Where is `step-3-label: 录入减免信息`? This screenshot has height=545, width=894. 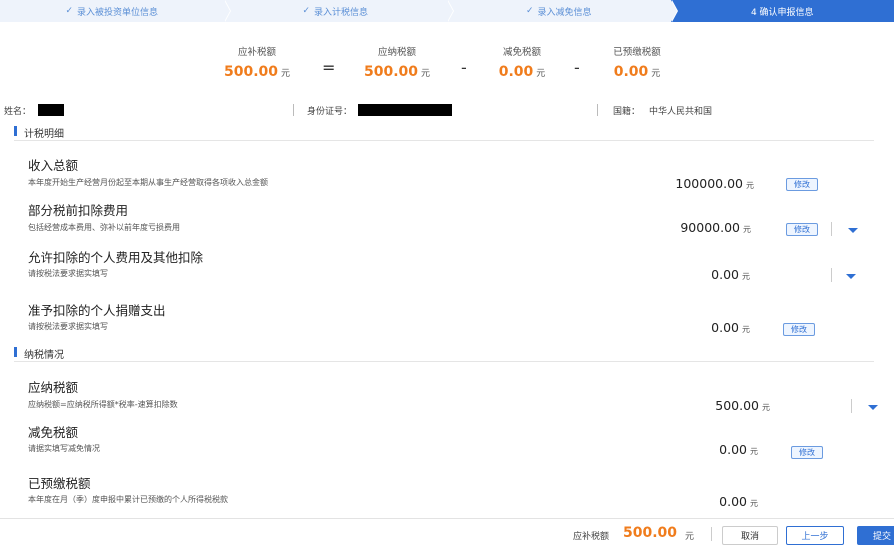
step-3-label: 录入减免信息 is located at coordinates (564, 12).